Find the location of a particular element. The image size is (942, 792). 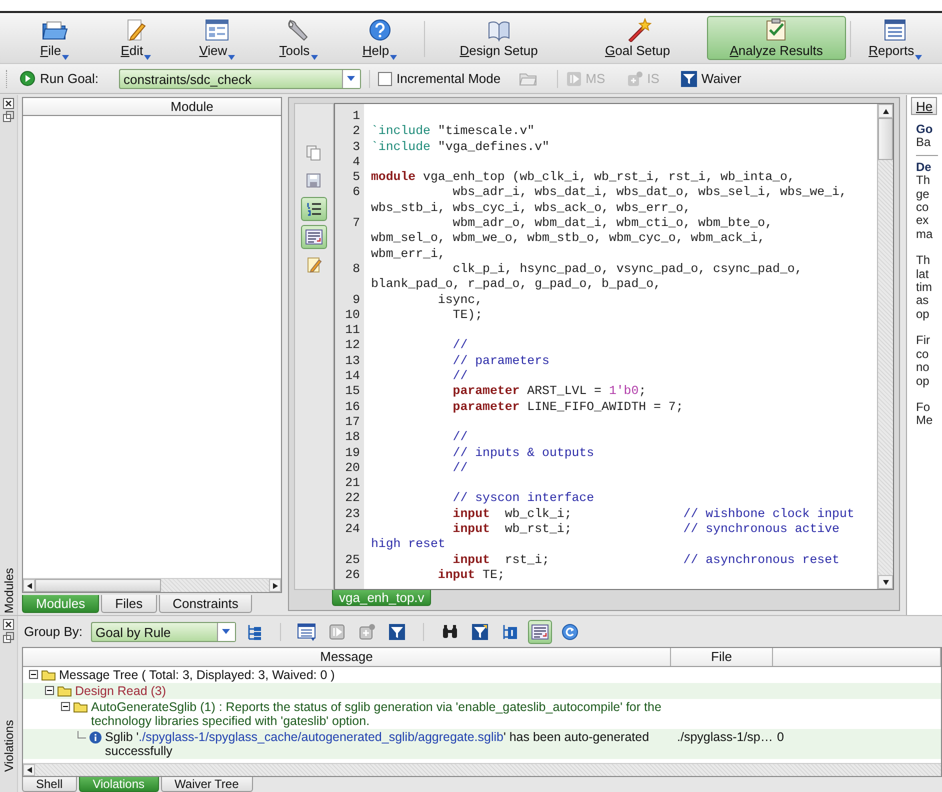

line-number: 24 is located at coordinates (352, 529).